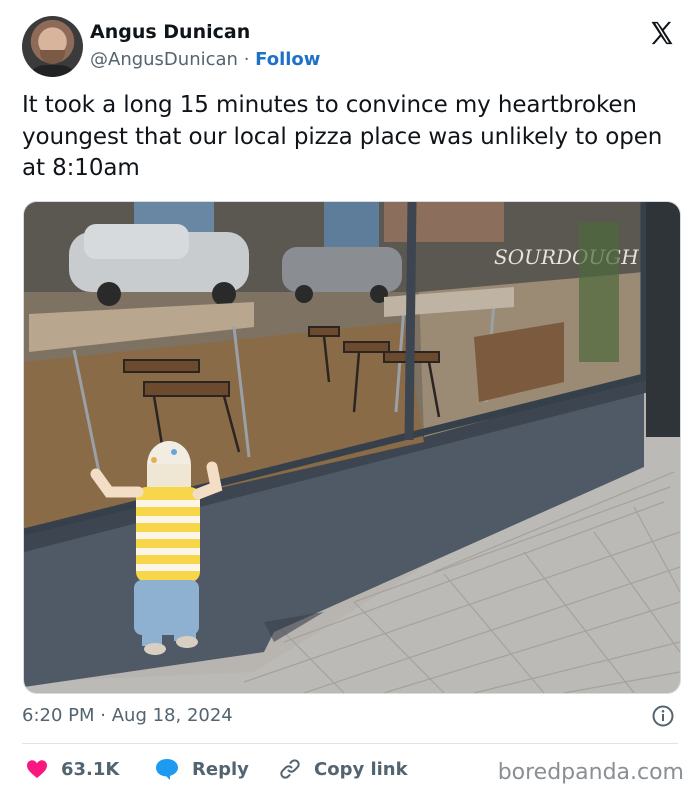  I want to click on link-icon, so click(290, 769).